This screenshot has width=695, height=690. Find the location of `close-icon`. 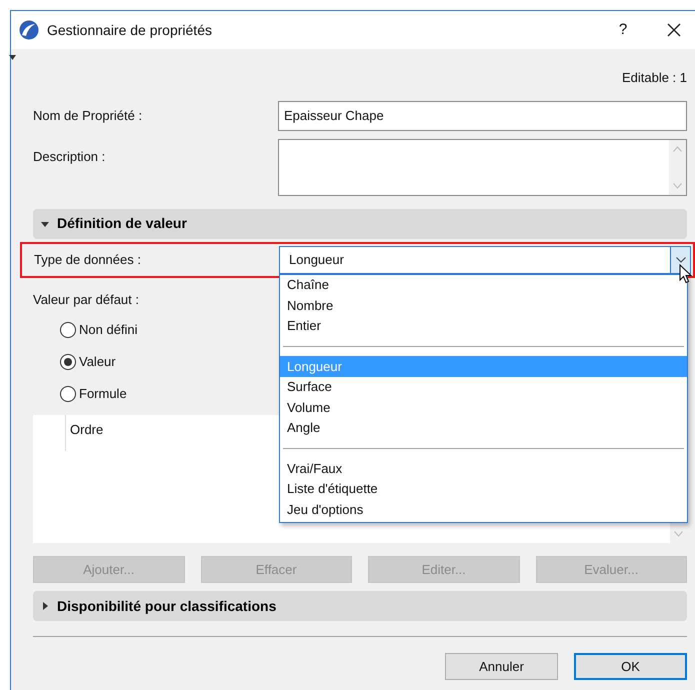

close-icon is located at coordinates (674, 30).